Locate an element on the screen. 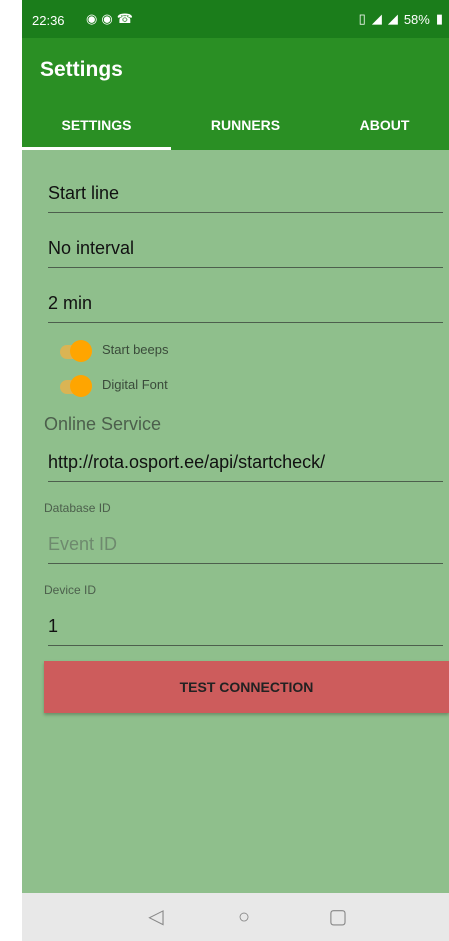 This screenshot has height=941, width=449. page-title: Settings is located at coordinates (81, 69).